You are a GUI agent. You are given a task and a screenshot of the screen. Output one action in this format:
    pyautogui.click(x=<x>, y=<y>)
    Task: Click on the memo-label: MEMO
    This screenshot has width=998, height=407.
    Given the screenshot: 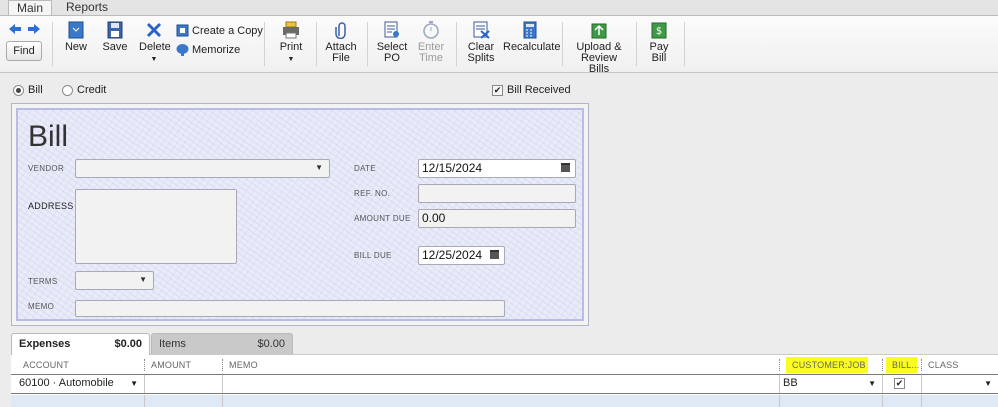 What is the action you would take?
    pyautogui.click(x=41, y=306)
    